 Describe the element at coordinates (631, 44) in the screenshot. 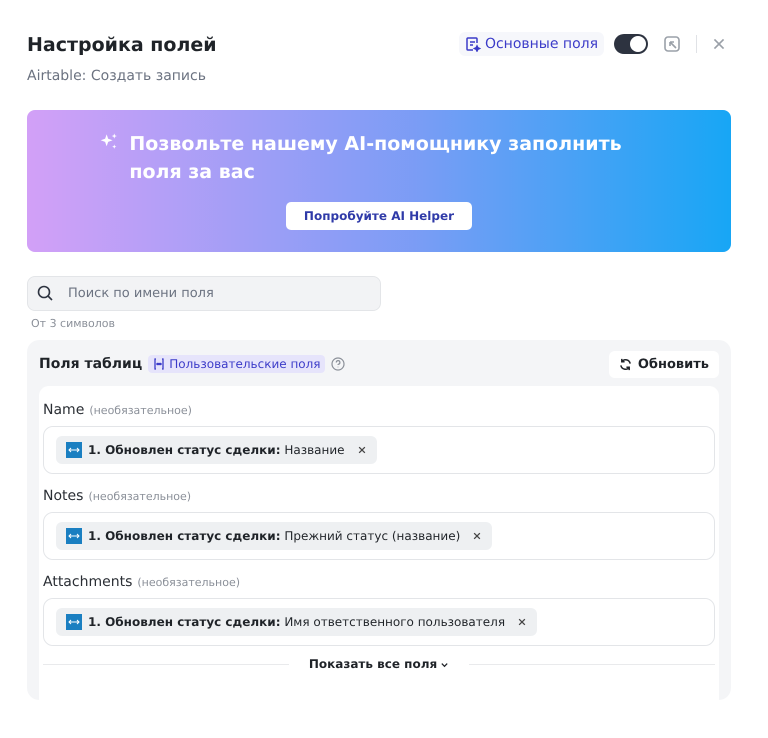

I see `mode-toggle` at that location.